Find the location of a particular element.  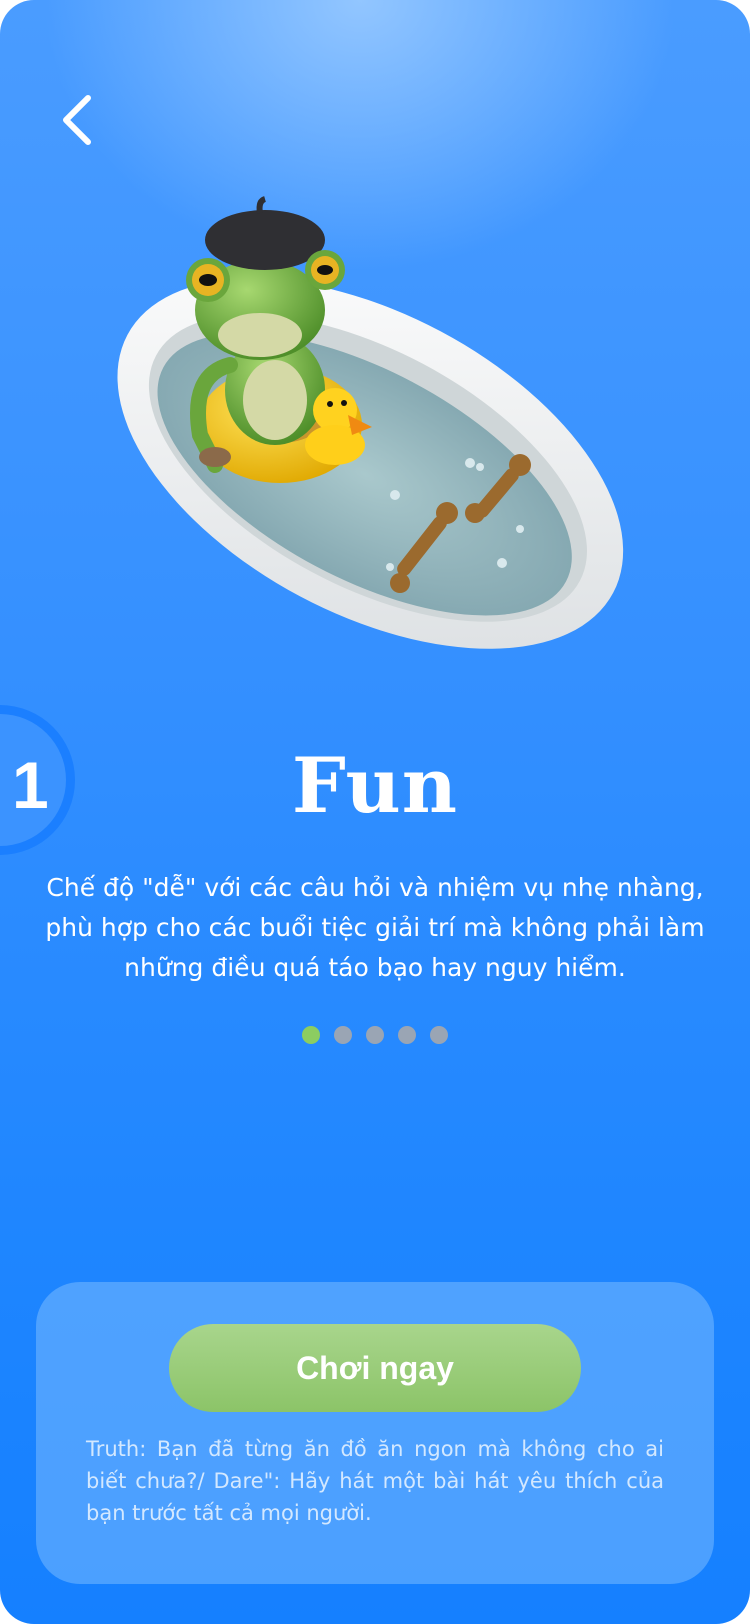

chevron-left-icon is located at coordinates (77, 120).